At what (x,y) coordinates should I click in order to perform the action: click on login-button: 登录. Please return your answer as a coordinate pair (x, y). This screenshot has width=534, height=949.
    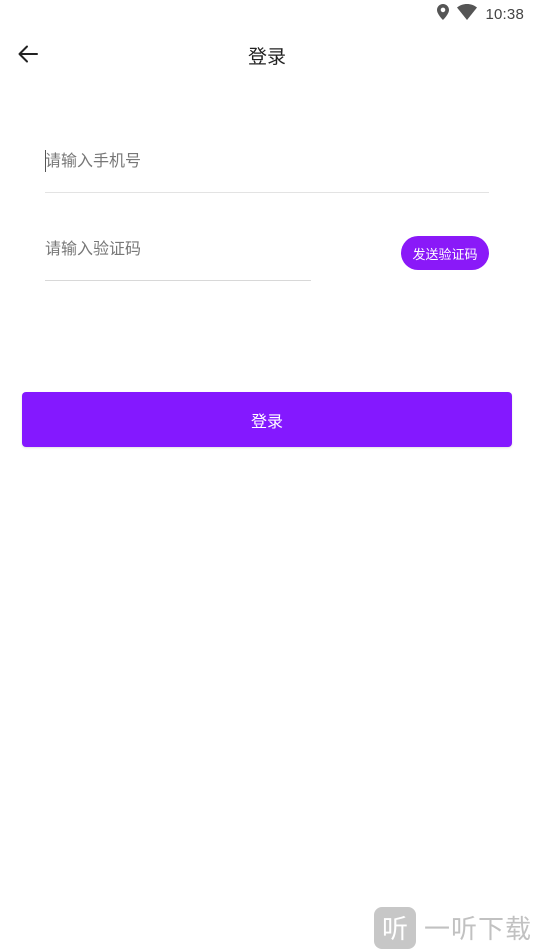
    Looking at the image, I should click on (267, 419).